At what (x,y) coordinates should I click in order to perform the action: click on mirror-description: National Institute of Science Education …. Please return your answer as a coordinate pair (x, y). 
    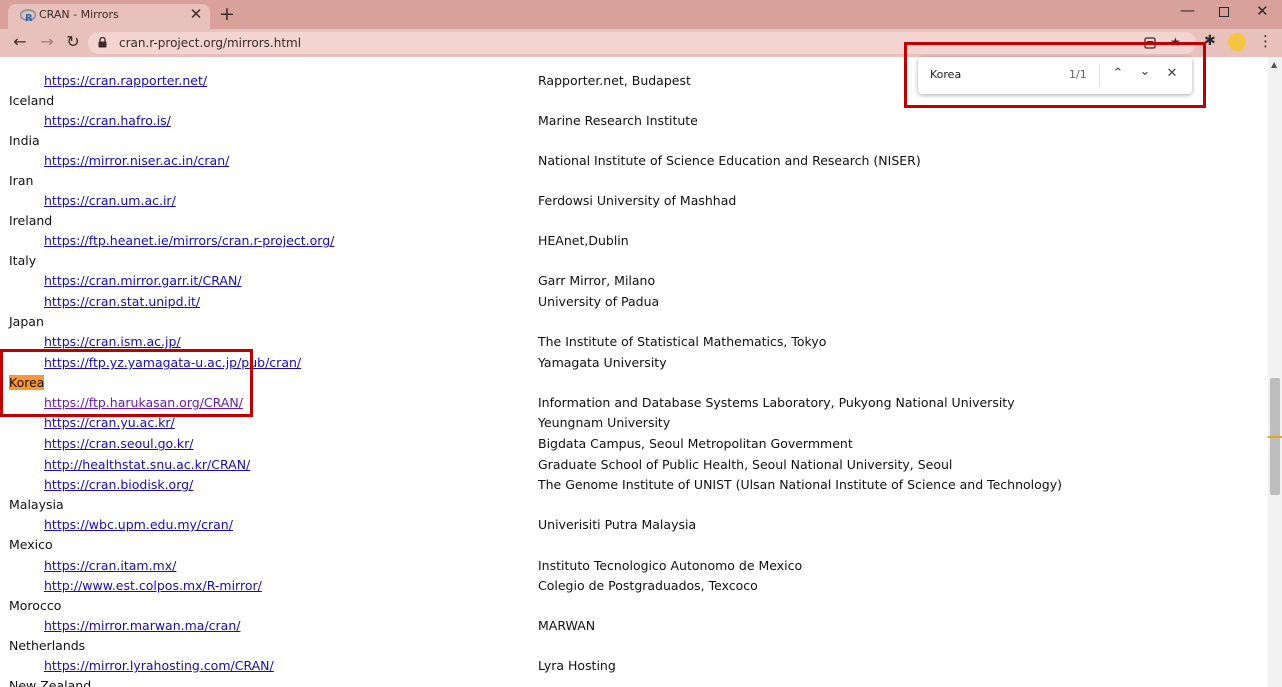
    Looking at the image, I should click on (729, 160).